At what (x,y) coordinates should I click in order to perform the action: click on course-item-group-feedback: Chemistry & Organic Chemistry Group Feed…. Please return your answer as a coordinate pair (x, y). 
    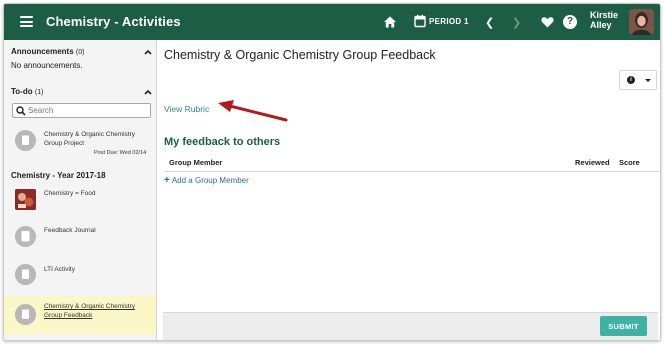
    Looking at the image, I should click on (80, 315).